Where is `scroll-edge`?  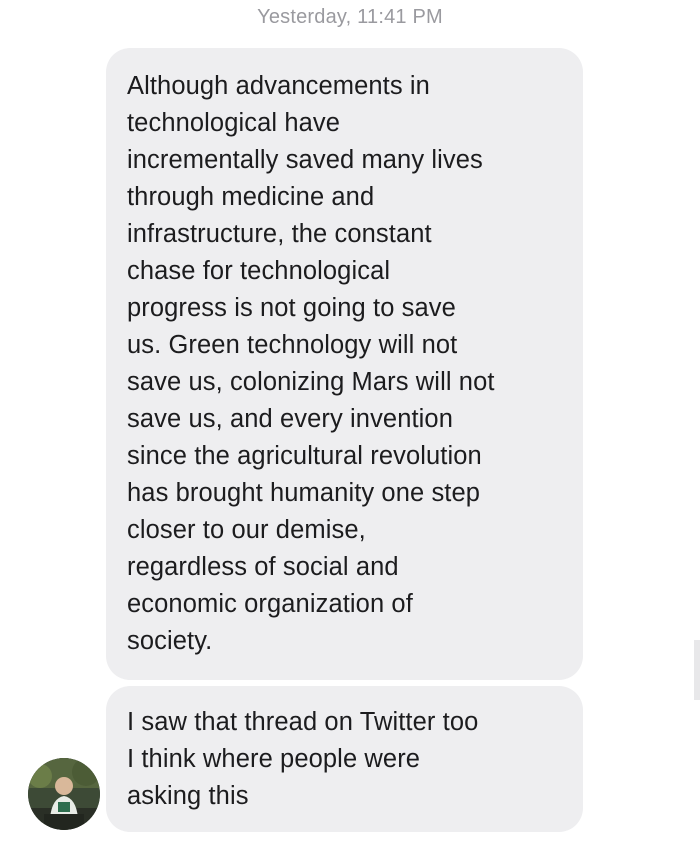
scroll-edge is located at coordinates (697, 670).